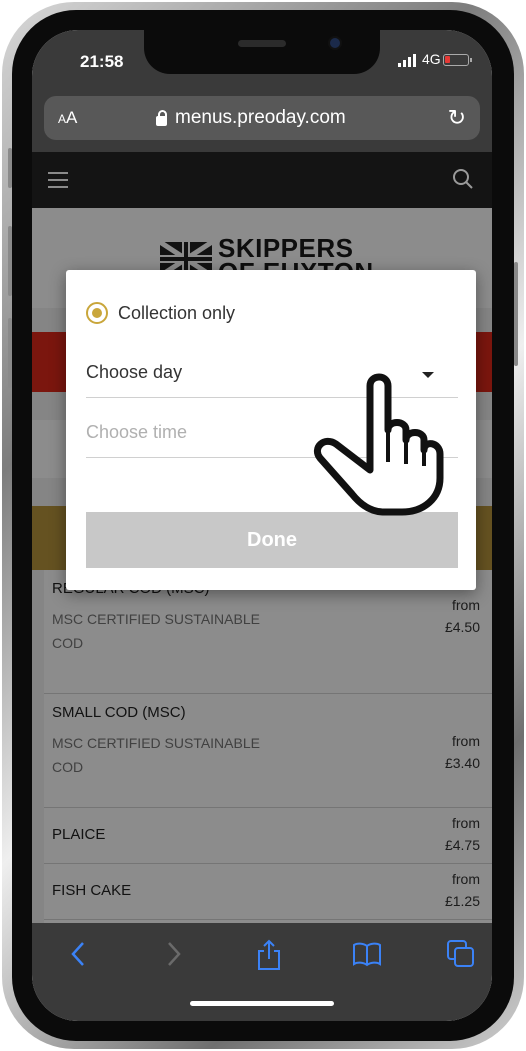 Image resolution: width=526 pixels, height=1051 pixels. I want to click on done-button: Done, so click(272, 540).